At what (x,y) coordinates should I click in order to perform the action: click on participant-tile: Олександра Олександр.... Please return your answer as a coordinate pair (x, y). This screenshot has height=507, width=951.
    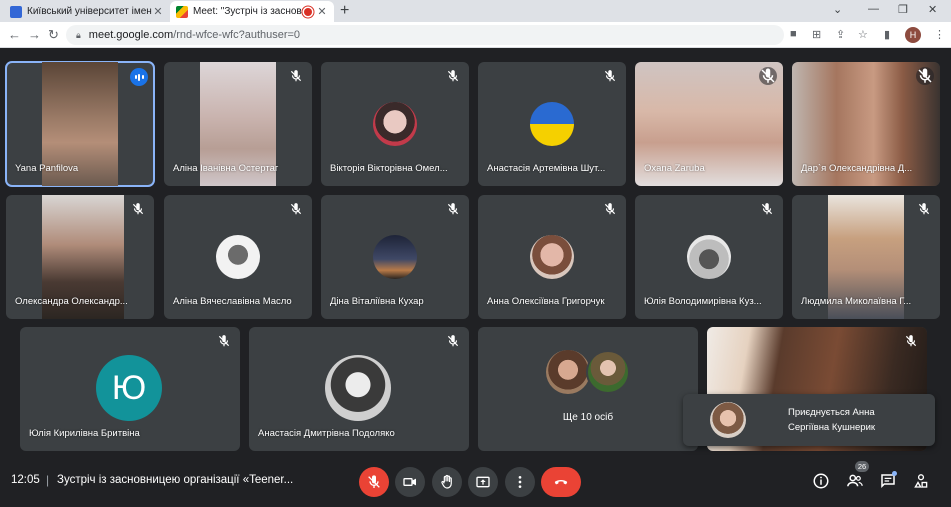
    Looking at the image, I should click on (80, 257).